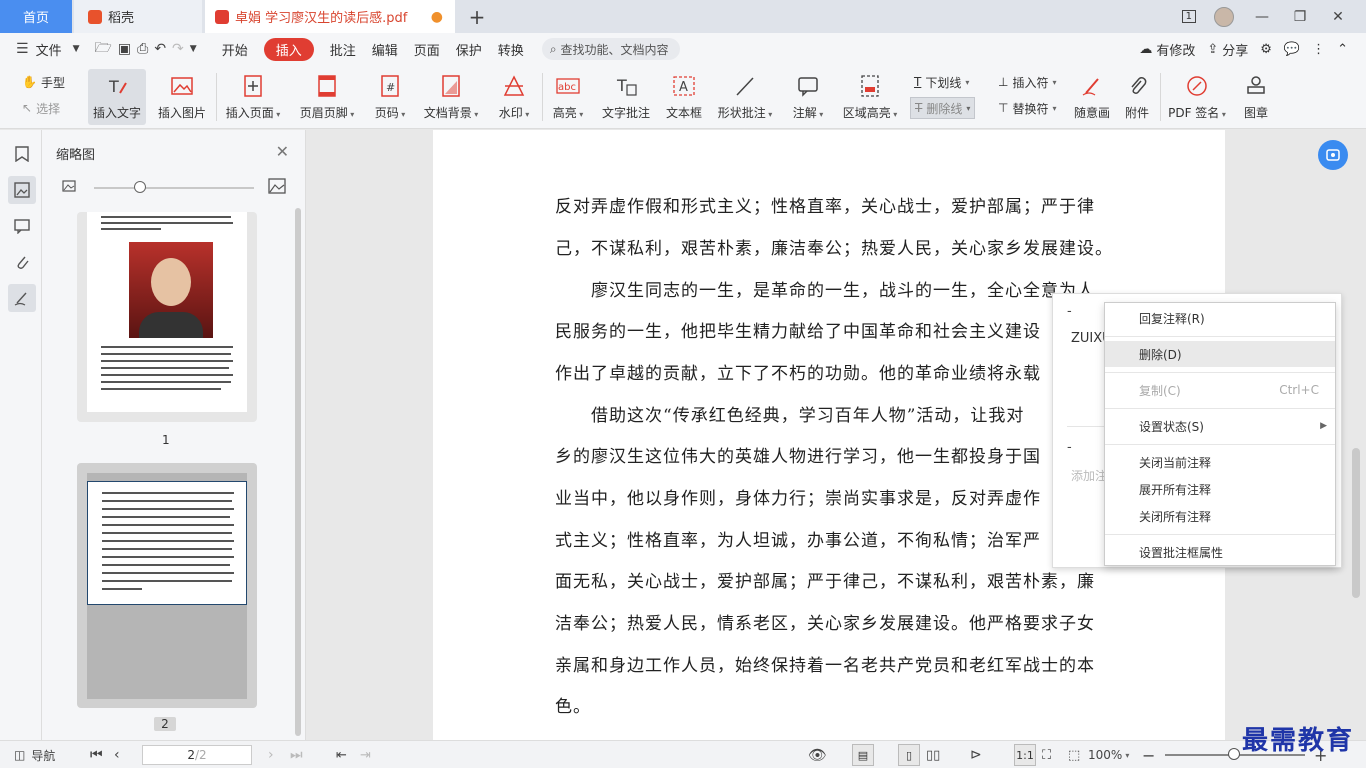  What do you see at coordinates (1266, 49) in the screenshot?
I see `settings-icon: ⚙` at bounding box center [1266, 49].